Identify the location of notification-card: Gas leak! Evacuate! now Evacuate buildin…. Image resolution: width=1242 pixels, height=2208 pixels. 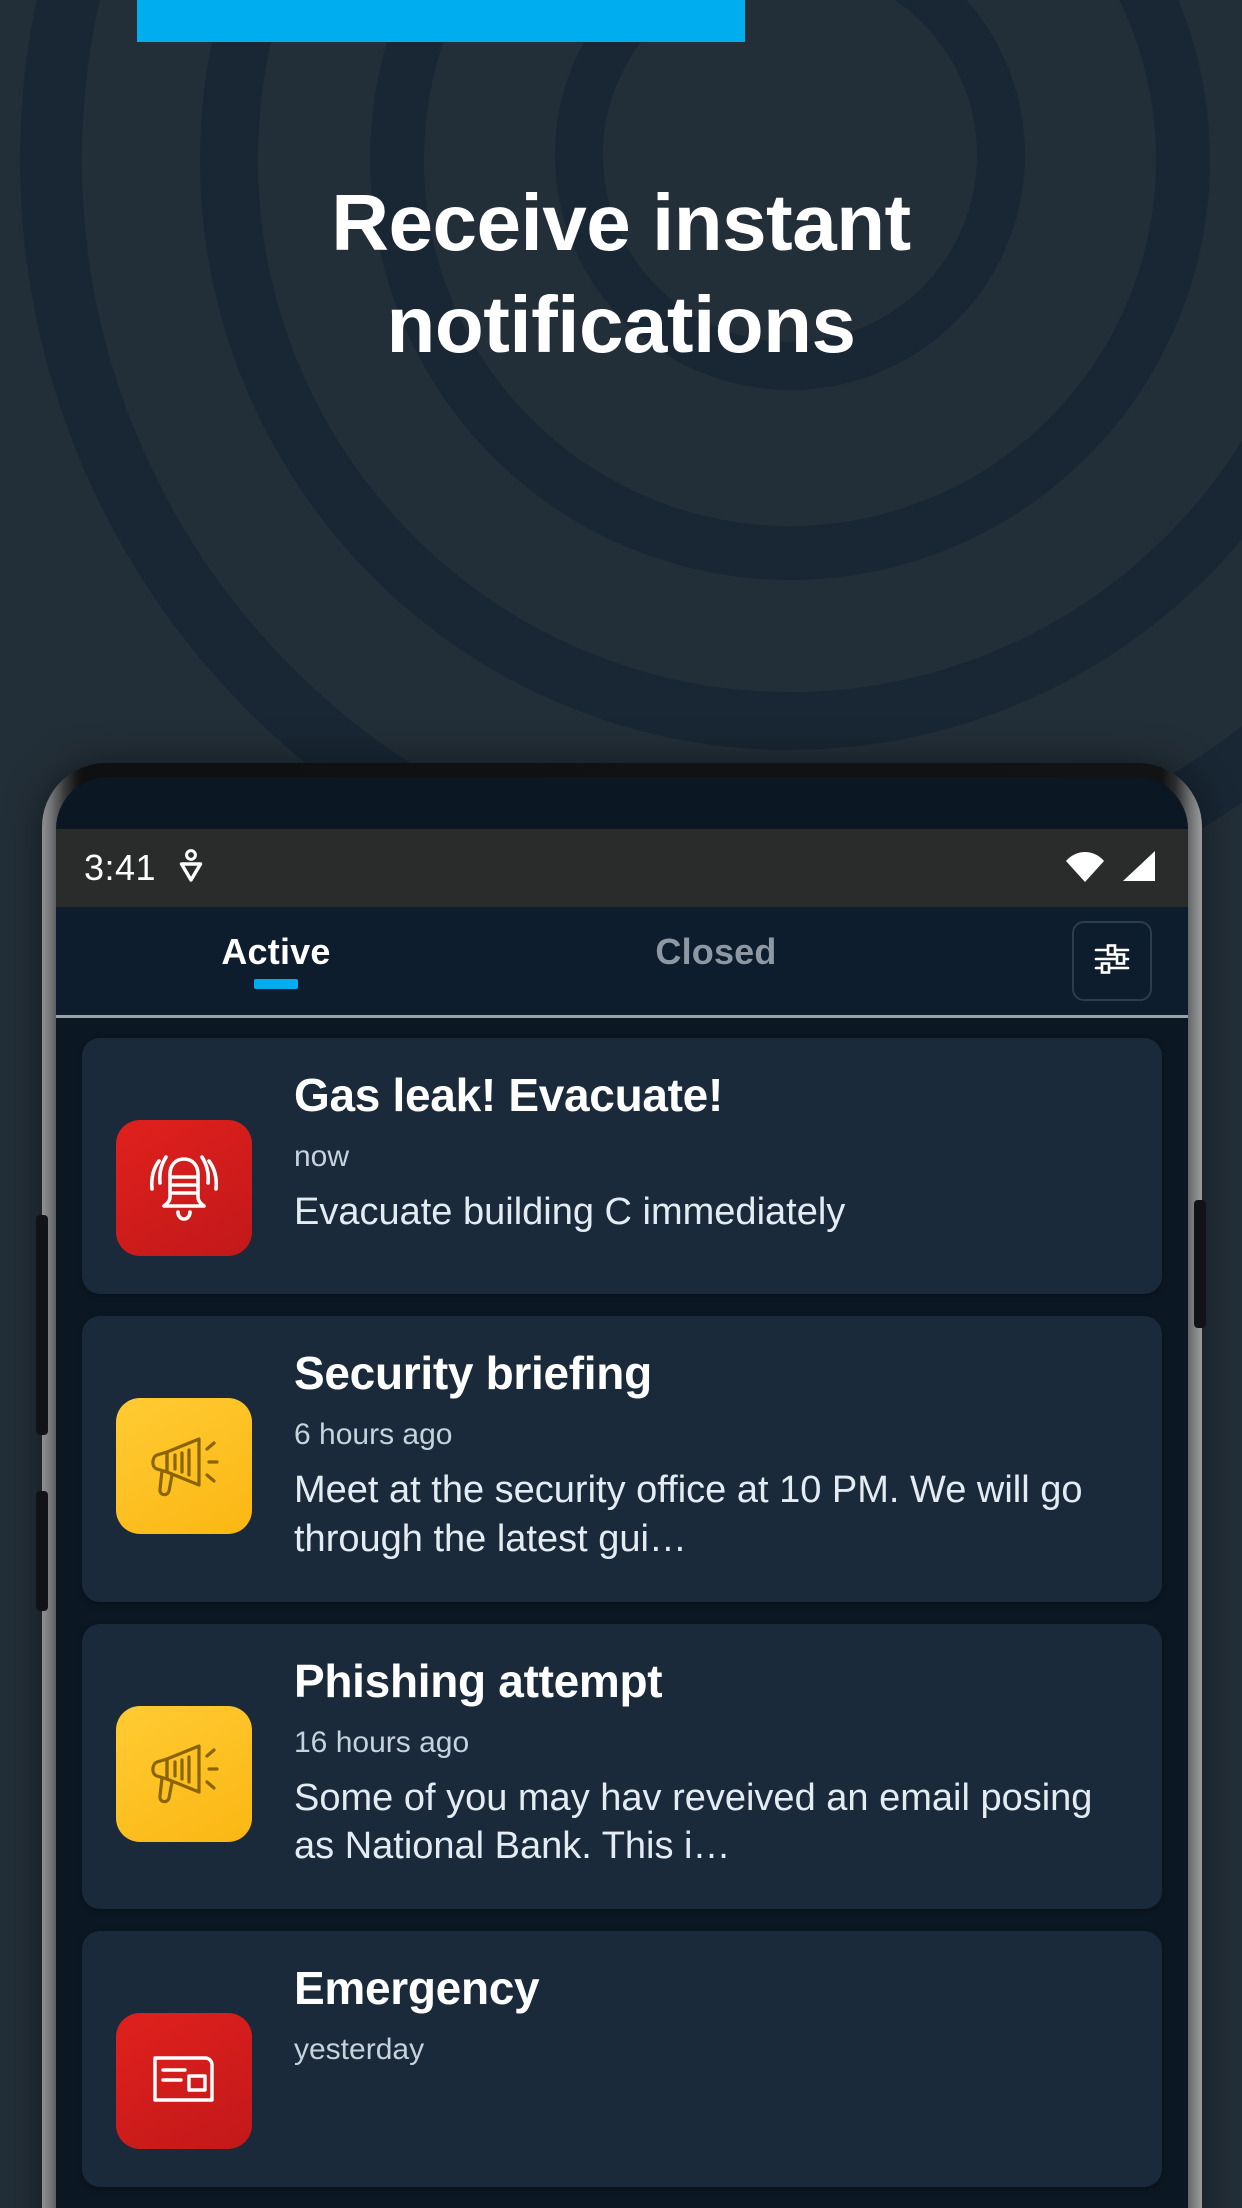
(622, 1166).